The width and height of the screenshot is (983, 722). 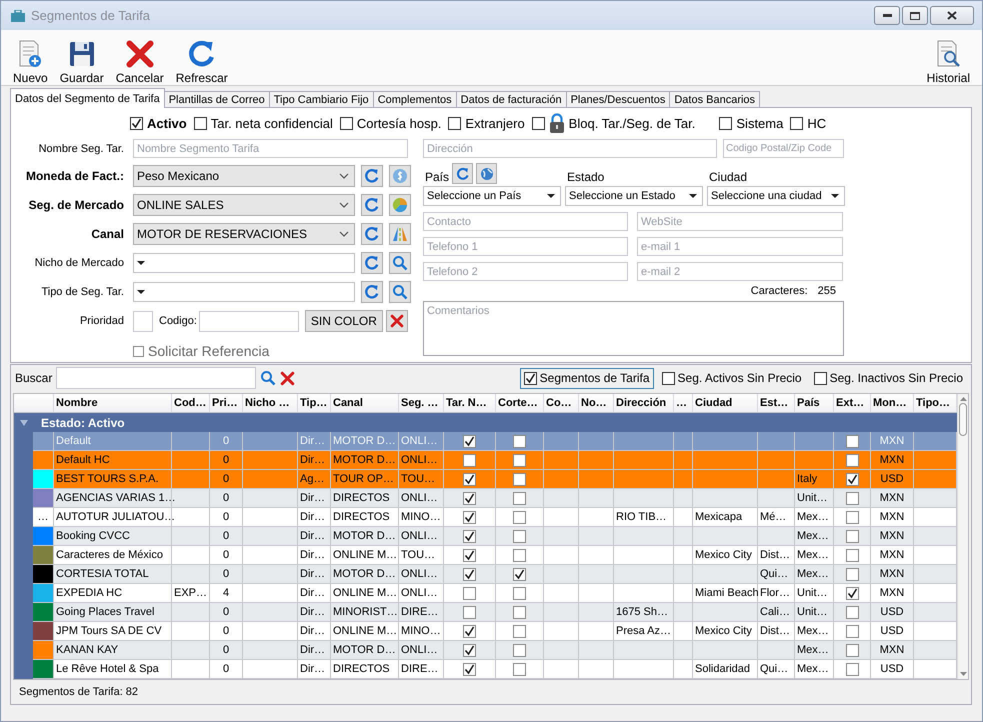 I want to click on column-header: Nombre, so click(x=113, y=403).